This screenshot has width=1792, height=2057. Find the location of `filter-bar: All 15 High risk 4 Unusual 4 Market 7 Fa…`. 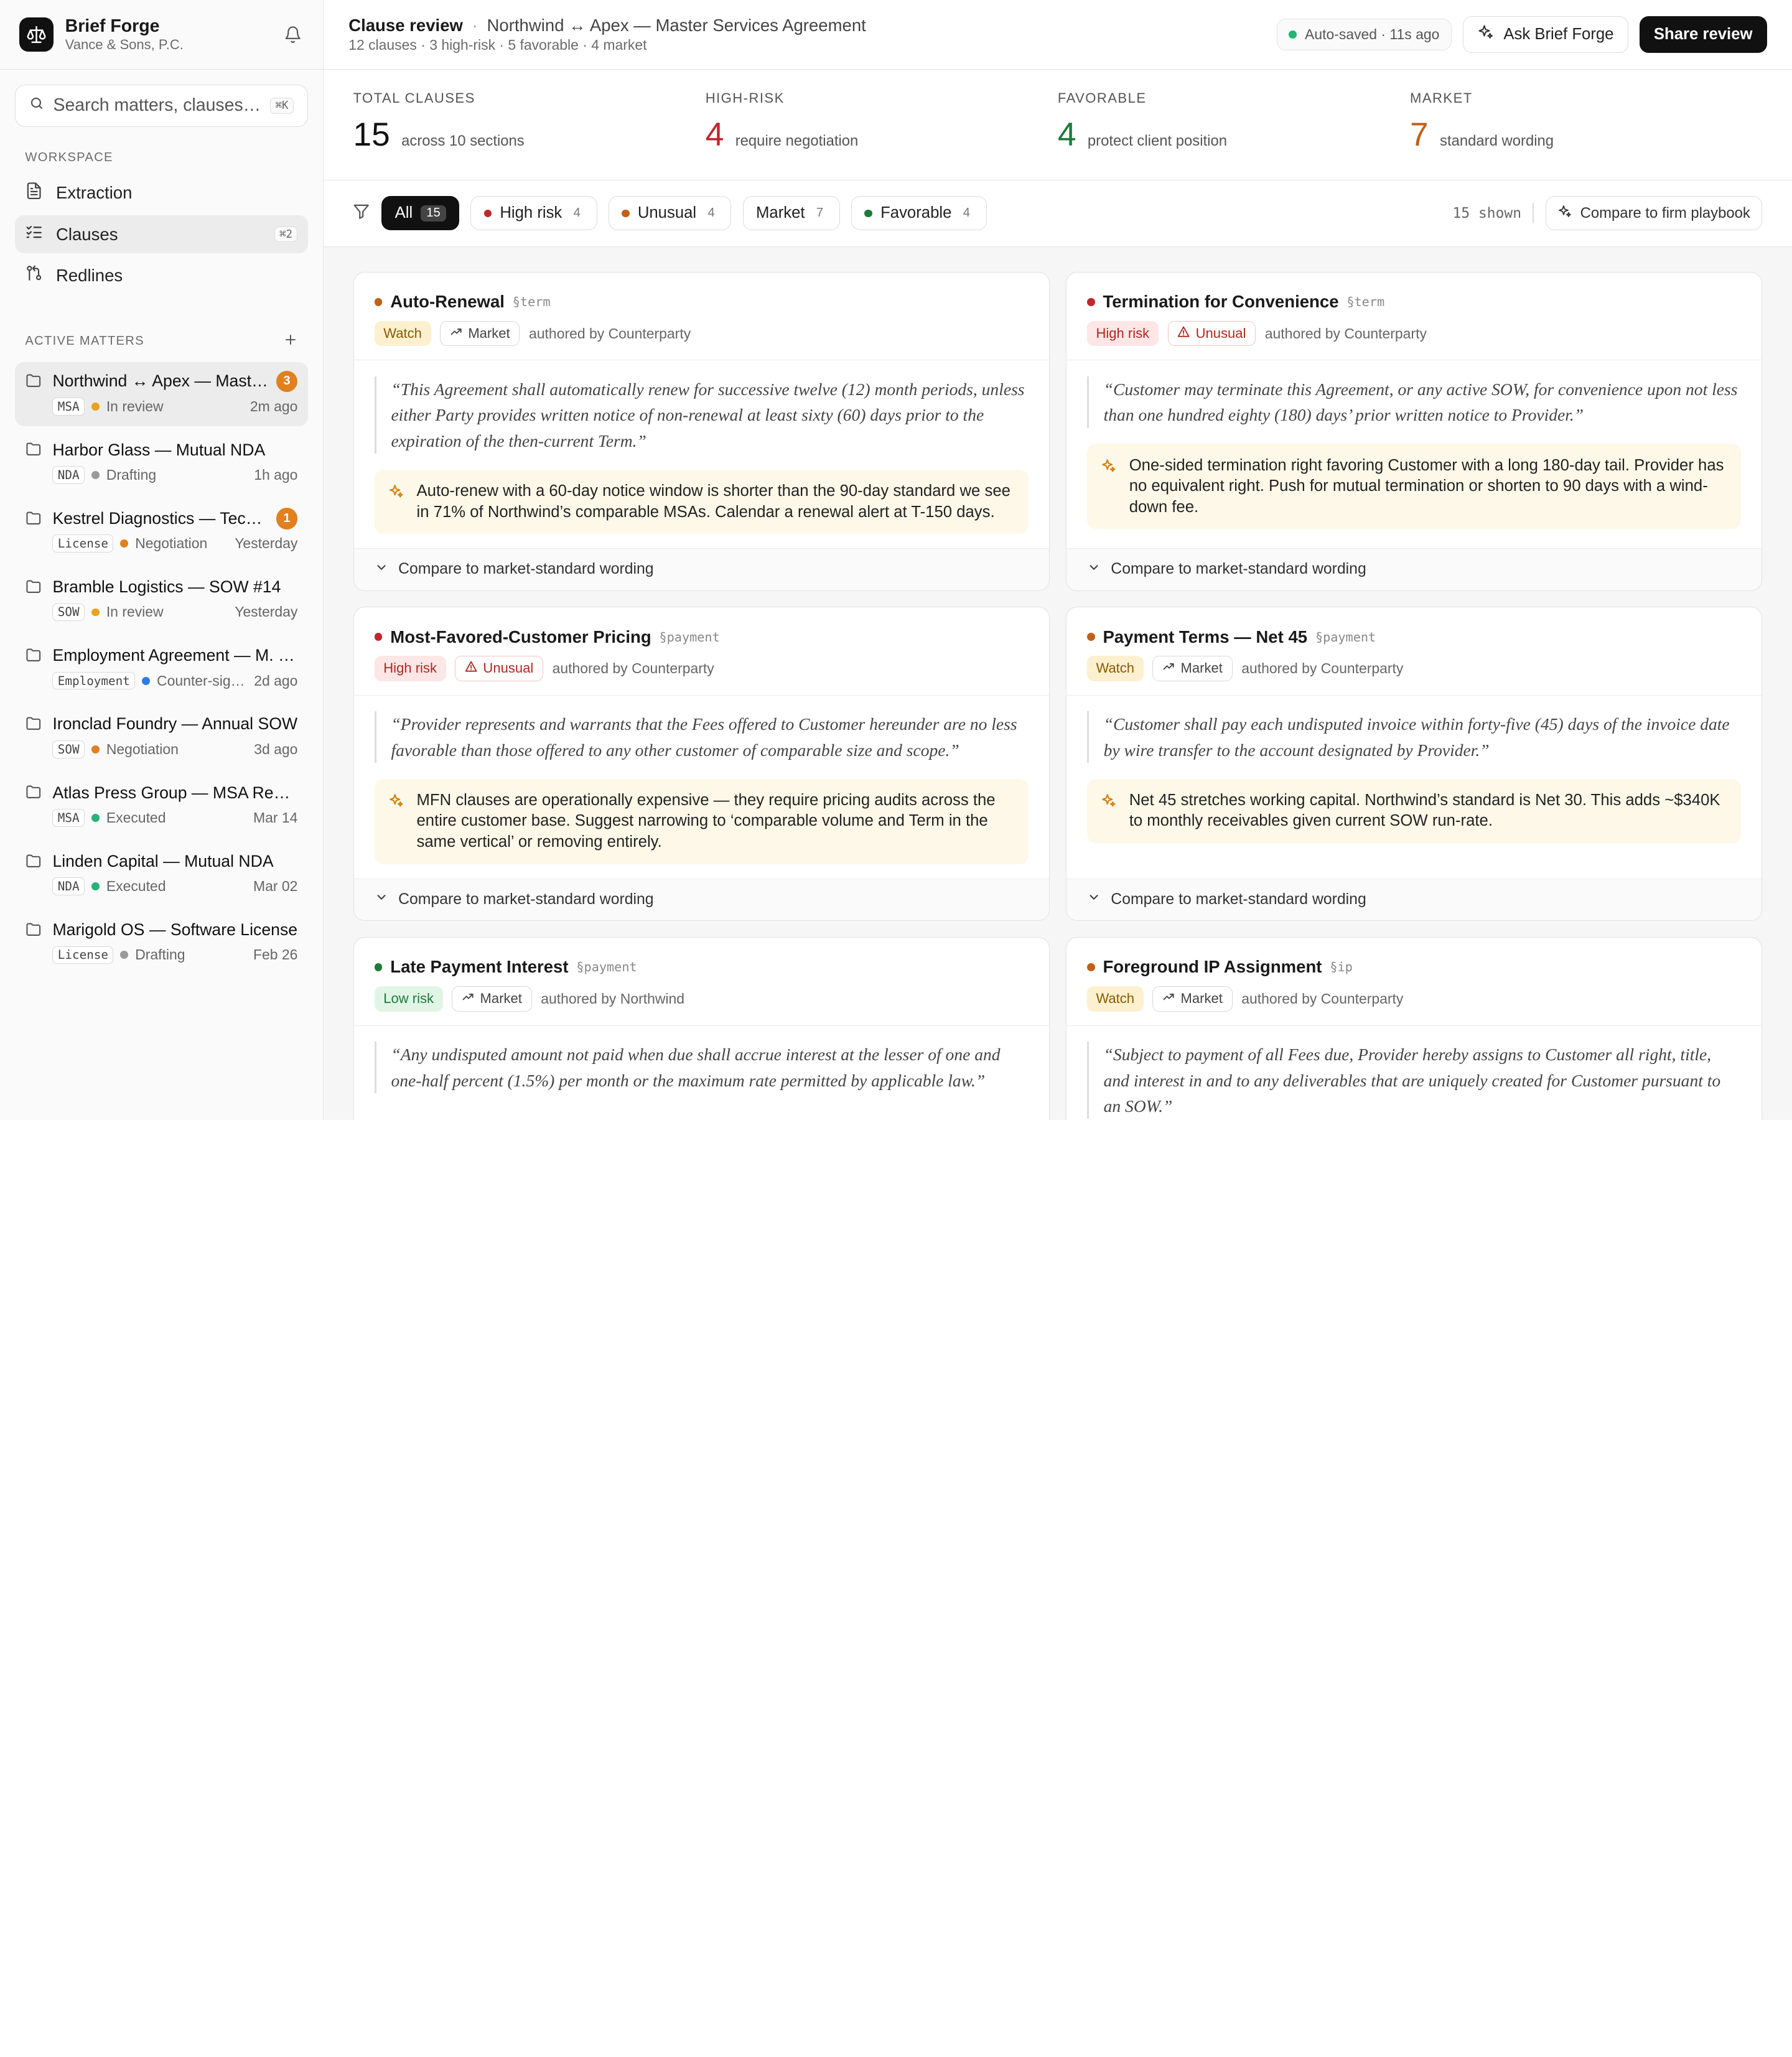

filter-bar: All 15 High risk 4 Unusual 4 Market 7 Fa… is located at coordinates (1057, 213).